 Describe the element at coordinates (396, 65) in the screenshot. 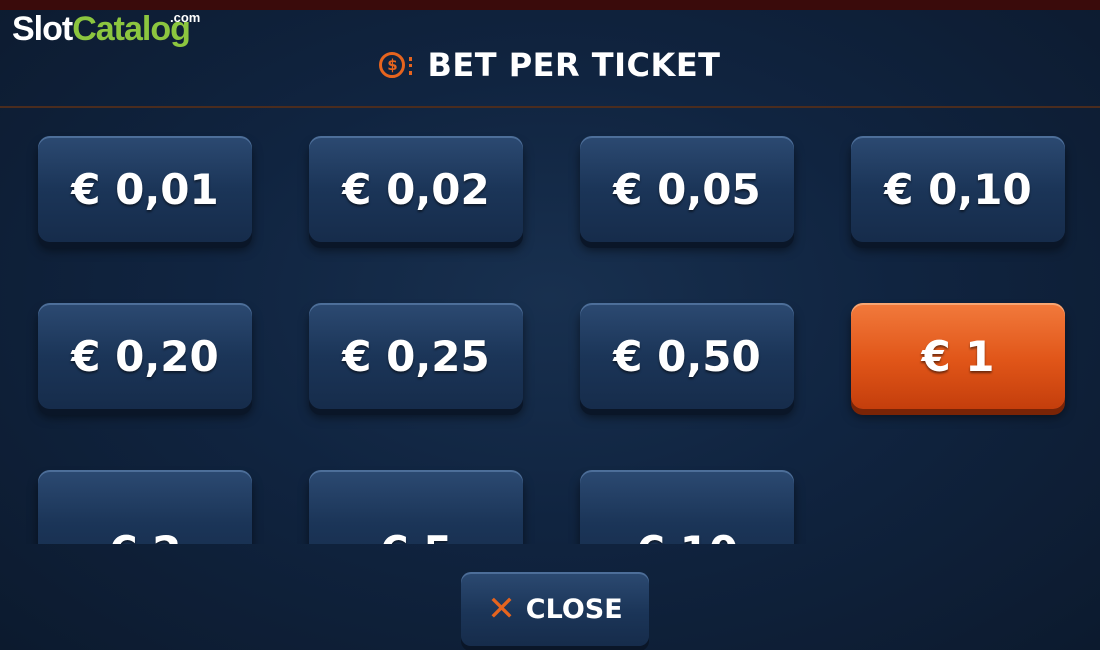

I see `coin-icon: $` at that location.